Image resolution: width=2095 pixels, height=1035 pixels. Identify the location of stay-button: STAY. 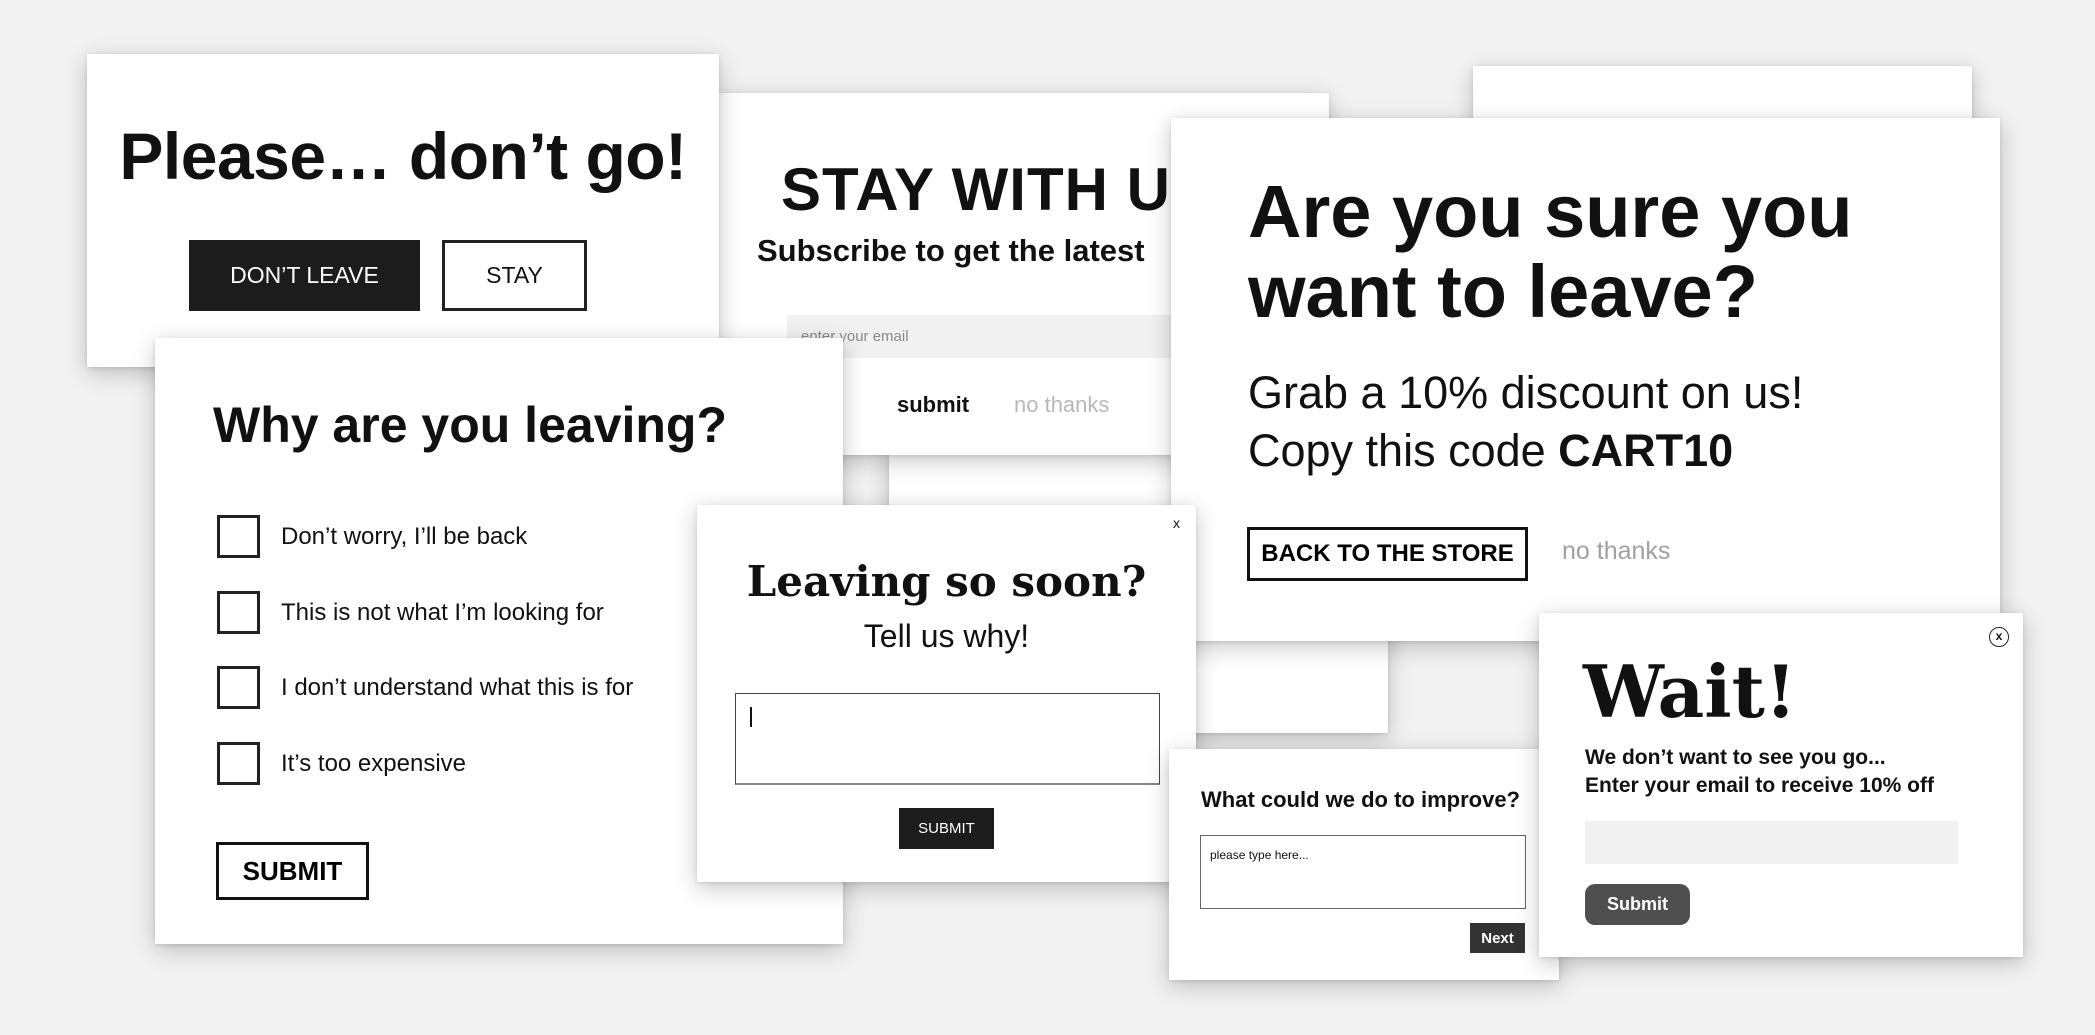
(514, 275).